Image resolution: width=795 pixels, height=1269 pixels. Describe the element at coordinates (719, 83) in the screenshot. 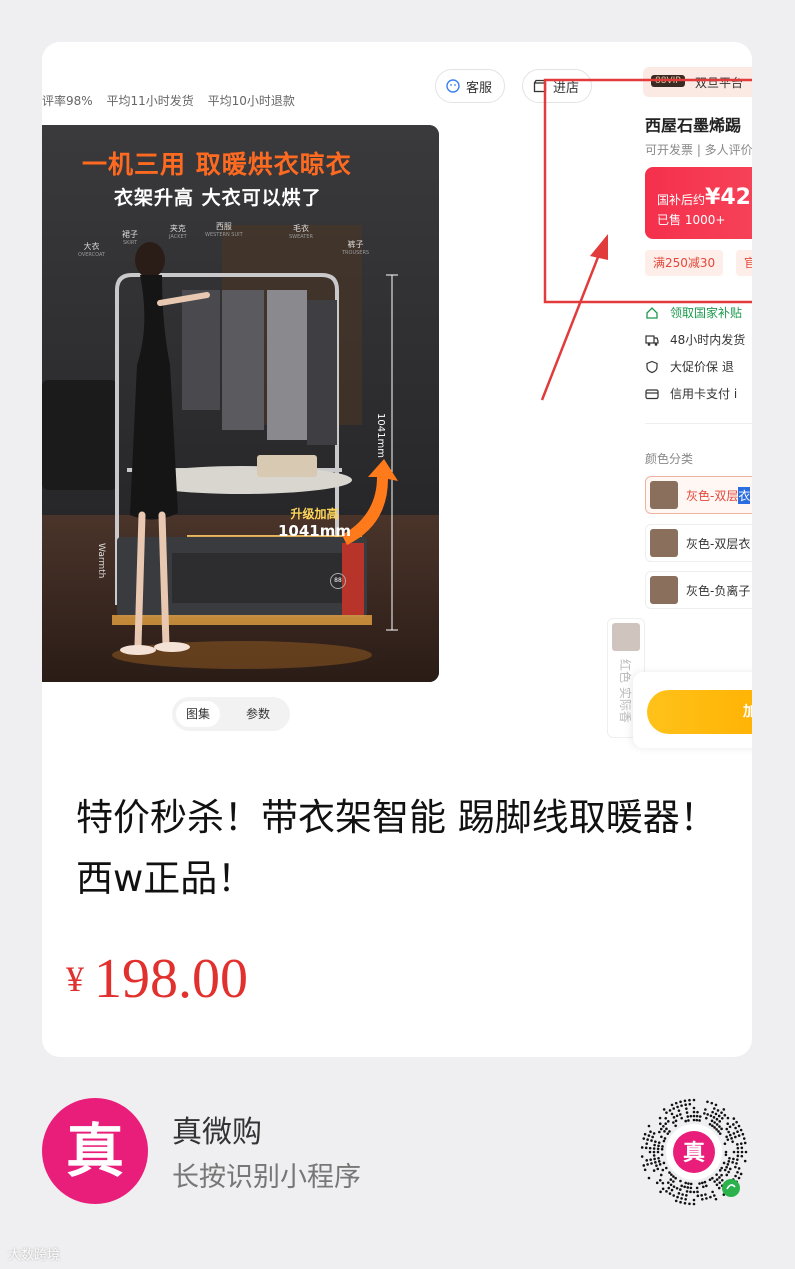

I see `vip-text: 双旦平台` at that location.